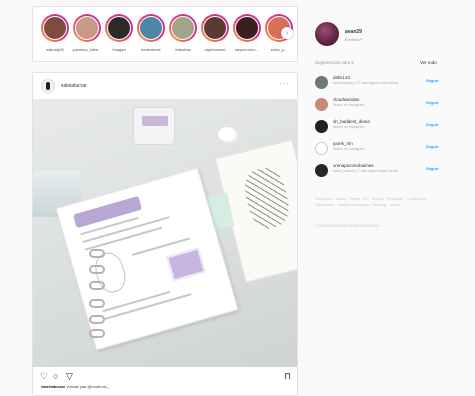 This screenshot has height=396, width=475. Describe the element at coordinates (48, 86) in the screenshot. I see `post-author-avatar` at that location.